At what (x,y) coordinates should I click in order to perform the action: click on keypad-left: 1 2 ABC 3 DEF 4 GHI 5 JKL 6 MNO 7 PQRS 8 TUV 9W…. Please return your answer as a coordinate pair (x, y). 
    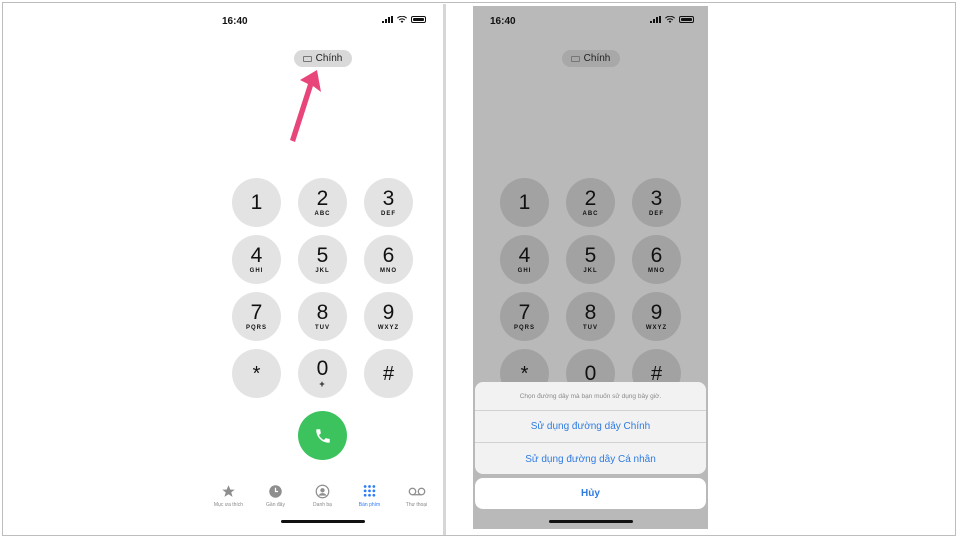
    Looking at the image, I should click on (322, 288).